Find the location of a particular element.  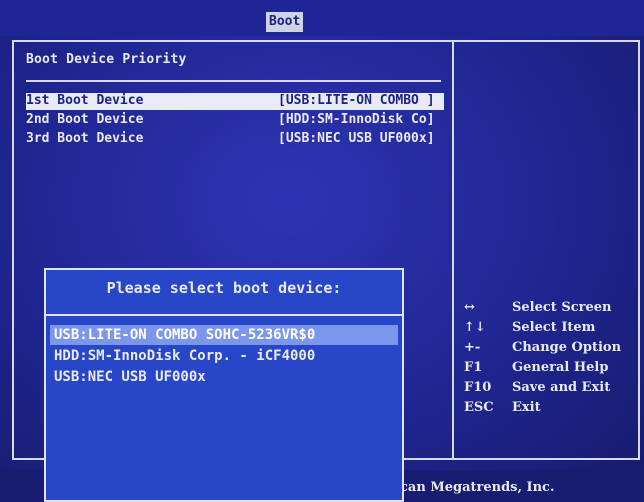

row-label: 3rd Boot Device is located at coordinates (85, 138).